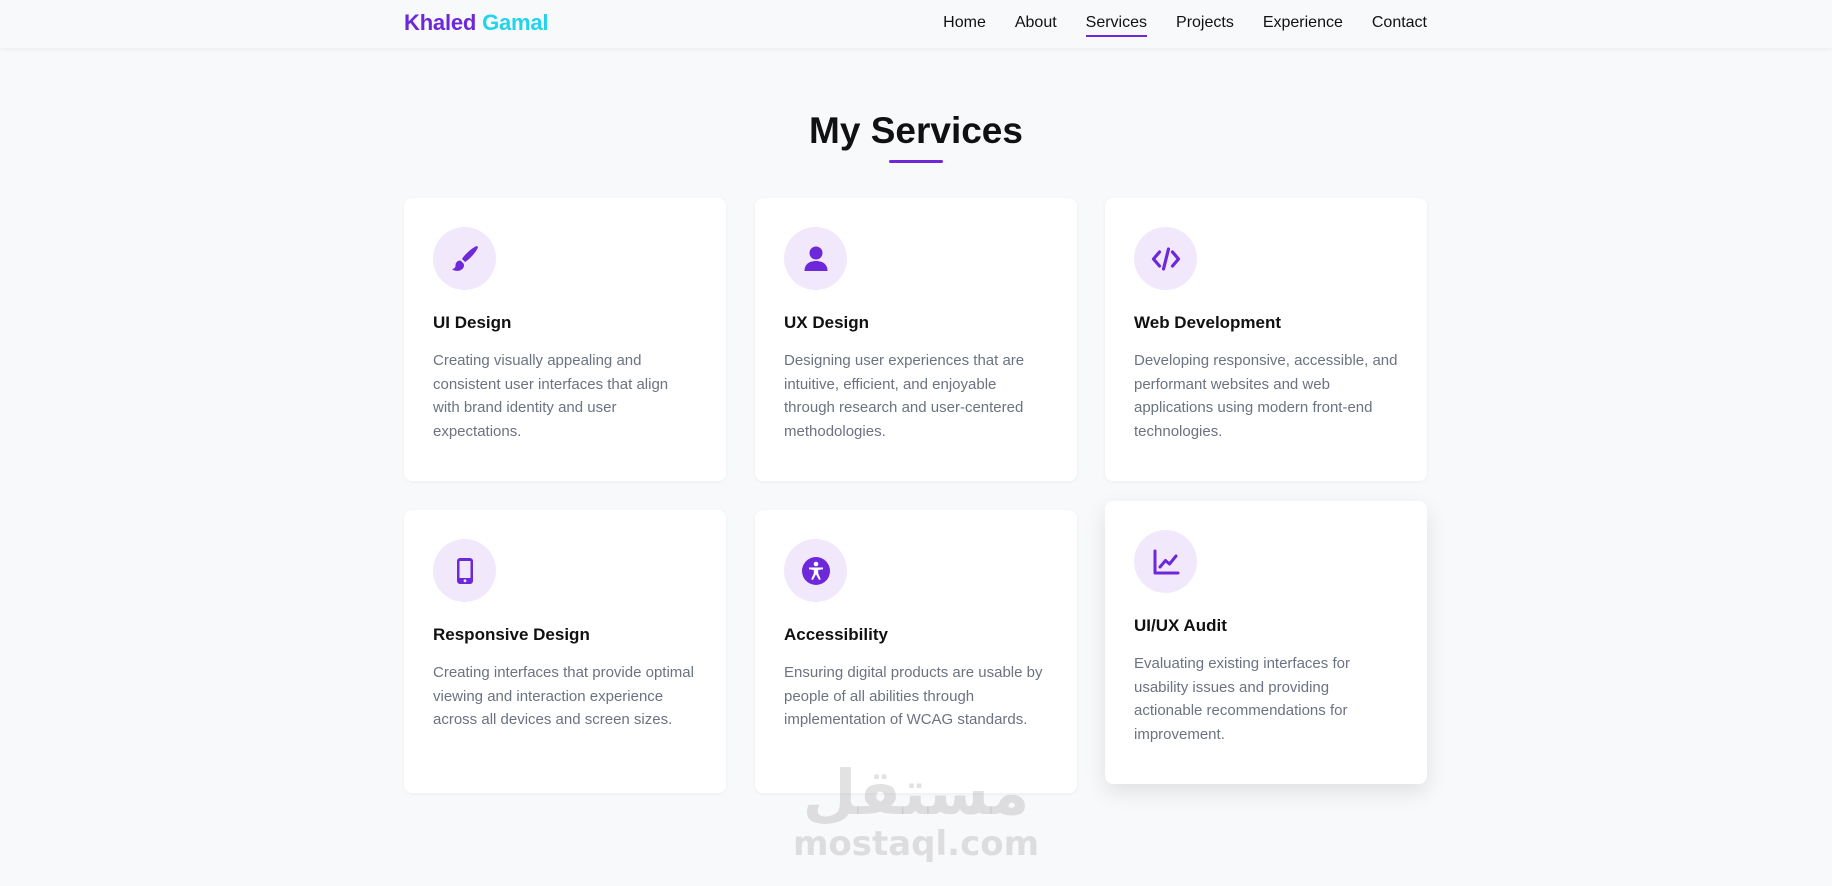 This screenshot has height=886, width=1832. Describe the element at coordinates (1303, 25) in the screenshot. I see `nav-experience: Experience` at that location.